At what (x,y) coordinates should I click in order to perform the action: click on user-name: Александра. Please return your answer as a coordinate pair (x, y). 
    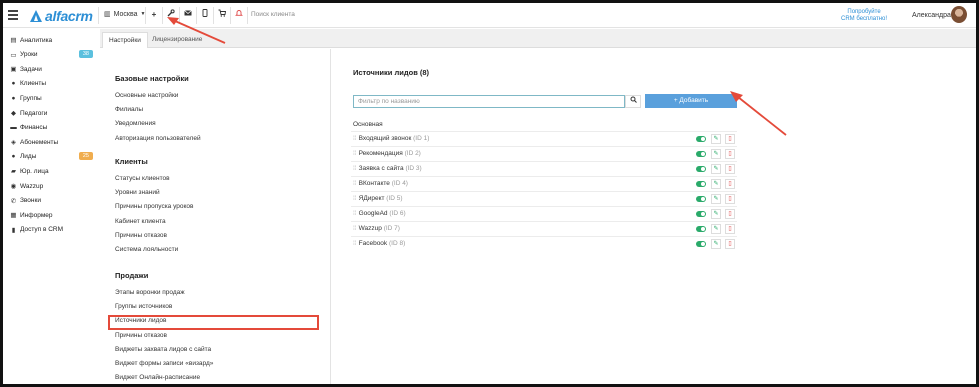
    Looking at the image, I should click on (931, 15).